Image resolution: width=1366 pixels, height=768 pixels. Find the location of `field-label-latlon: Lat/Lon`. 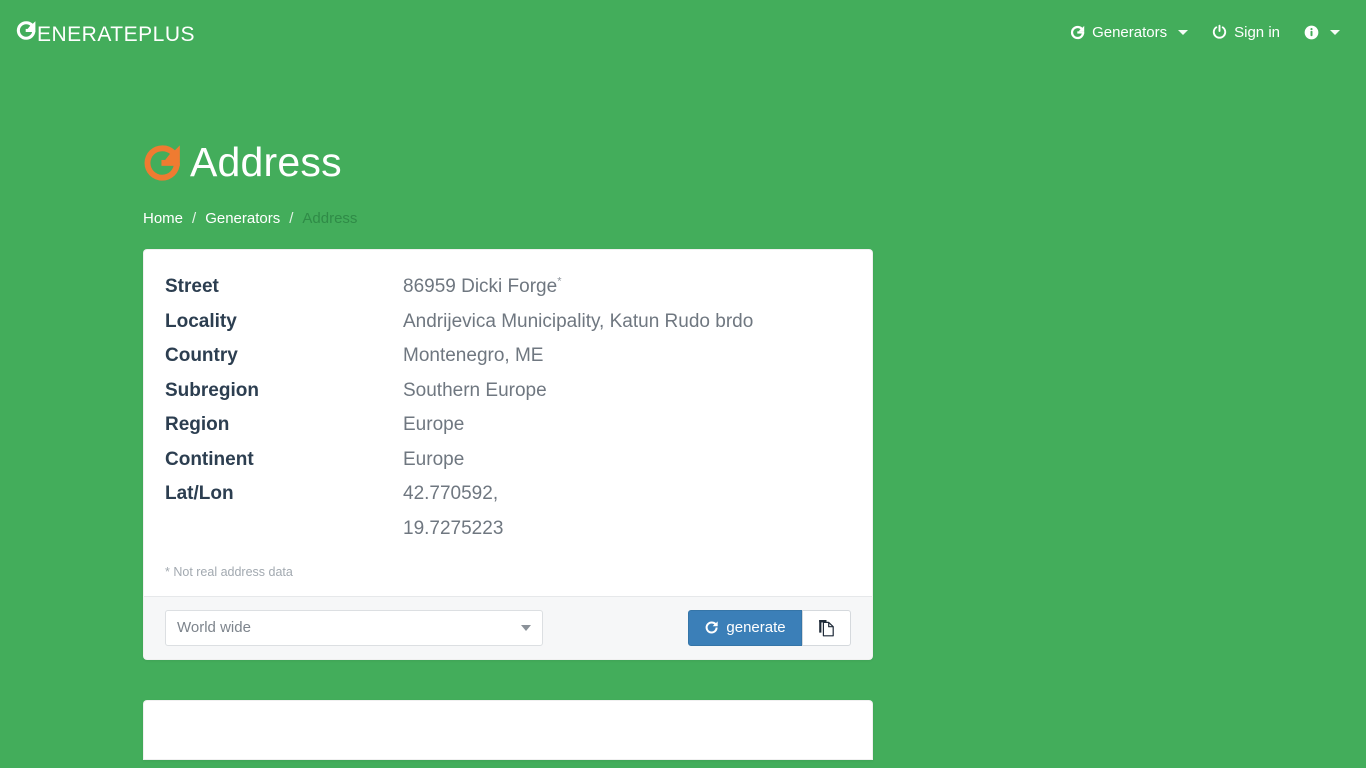

field-label-latlon: Lat/Lon is located at coordinates (199, 494).